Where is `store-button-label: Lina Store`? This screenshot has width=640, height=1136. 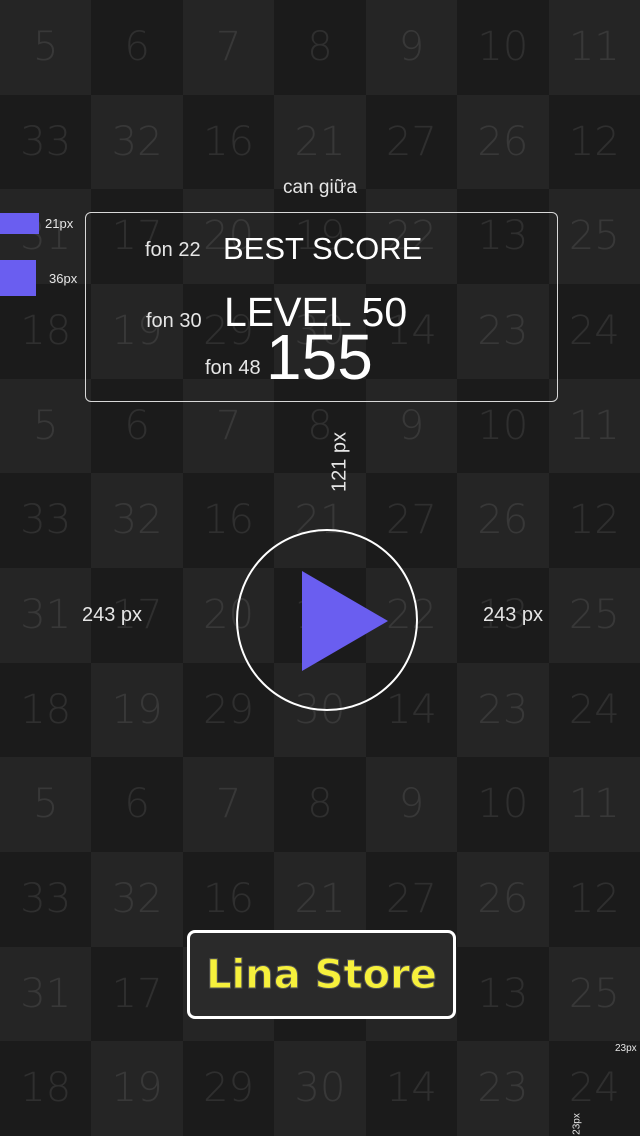 store-button-label: Lina Store is located at coordinates (322, 974).